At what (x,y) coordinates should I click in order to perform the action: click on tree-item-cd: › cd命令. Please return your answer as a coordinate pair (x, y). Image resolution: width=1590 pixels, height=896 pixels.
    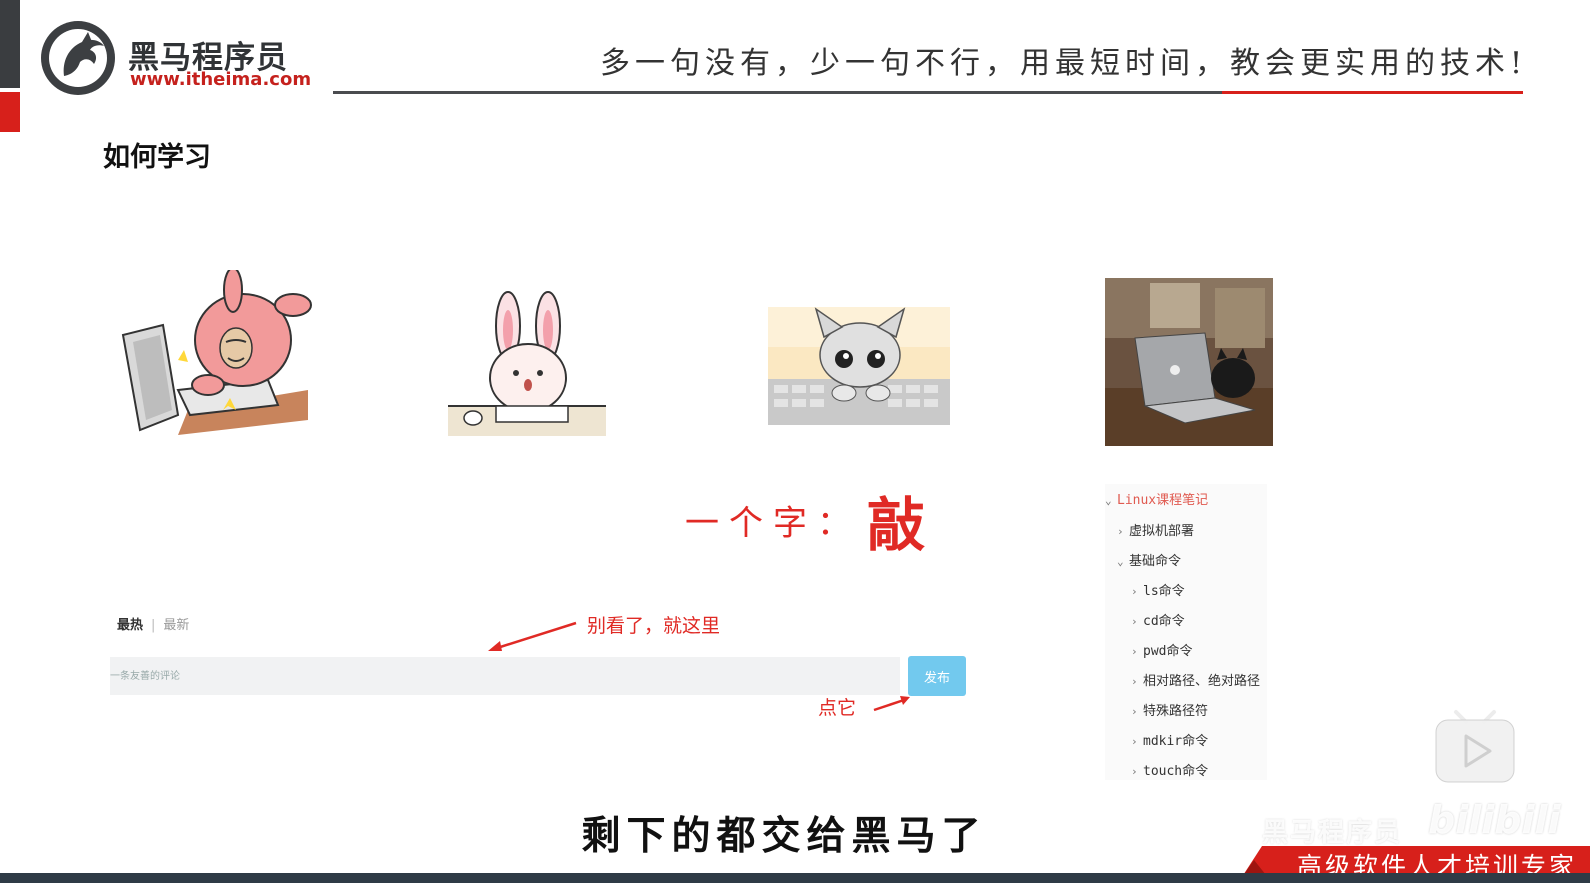
    Looking at the image, I should click on (1158, 619).